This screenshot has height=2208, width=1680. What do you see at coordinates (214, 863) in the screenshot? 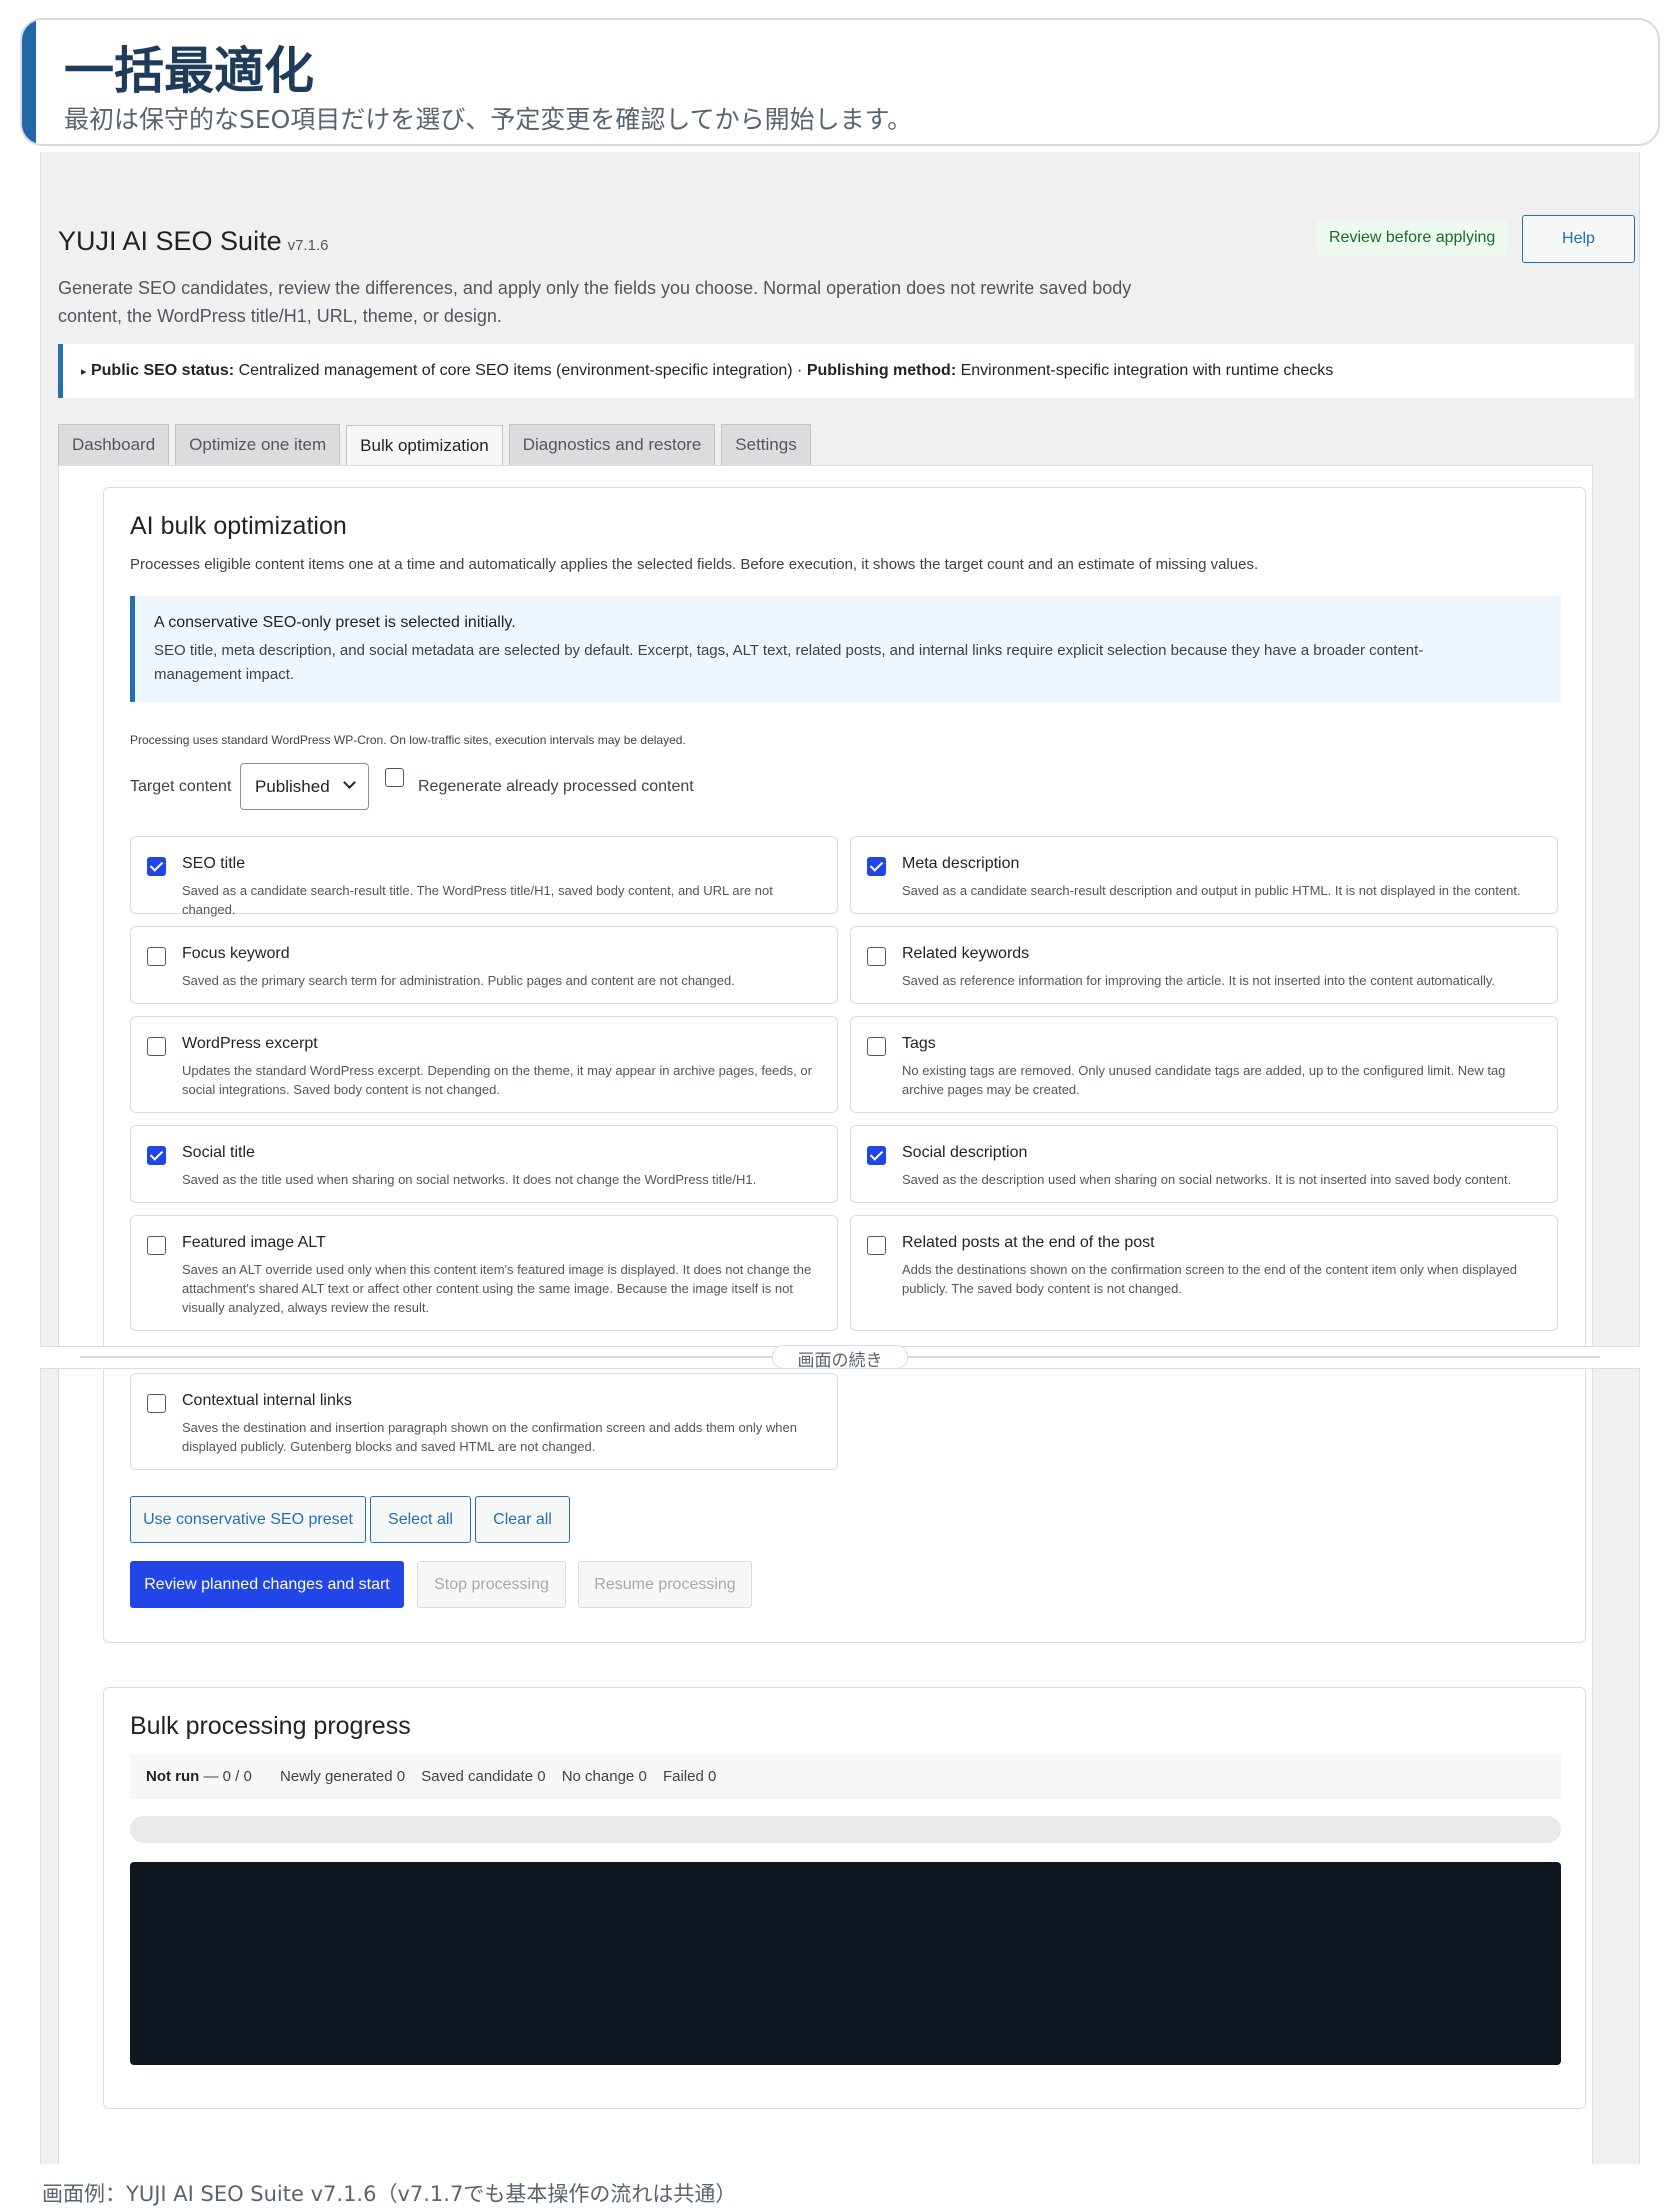
I see `option-label: SEO title` at bounding box center [214, 863].